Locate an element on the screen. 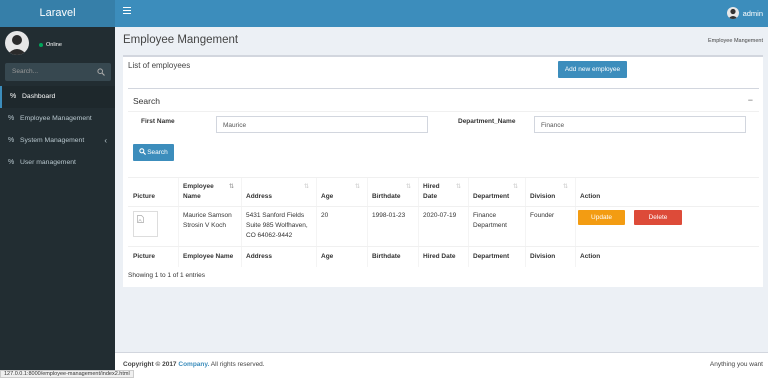  column-header-birthdate: Birthdate is located at coordinates (386, 197).